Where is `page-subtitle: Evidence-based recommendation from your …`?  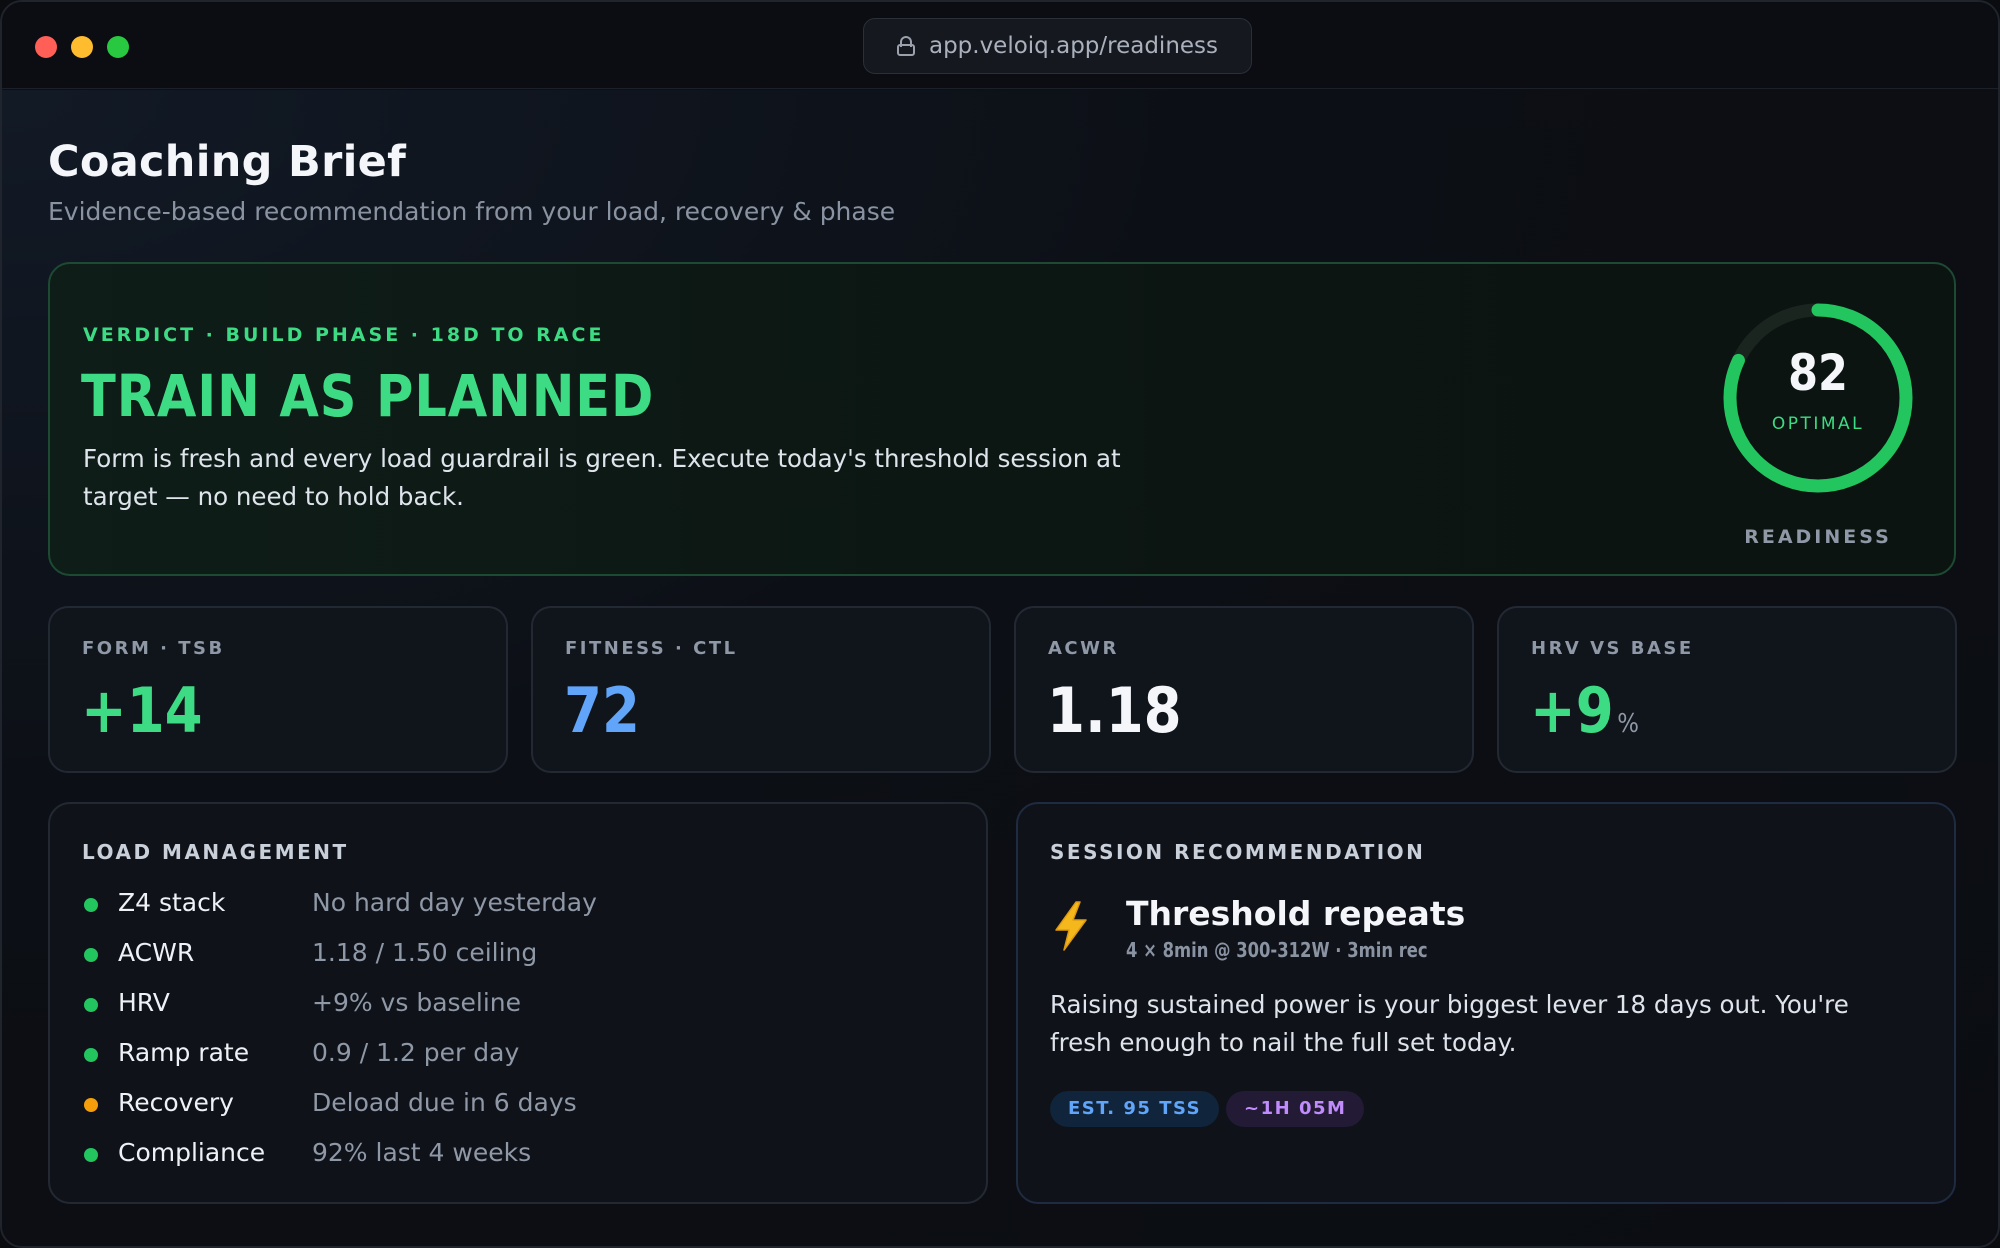
page-subtitle: Evidence-based recommendation from your … is located at coordinates (472, 211).